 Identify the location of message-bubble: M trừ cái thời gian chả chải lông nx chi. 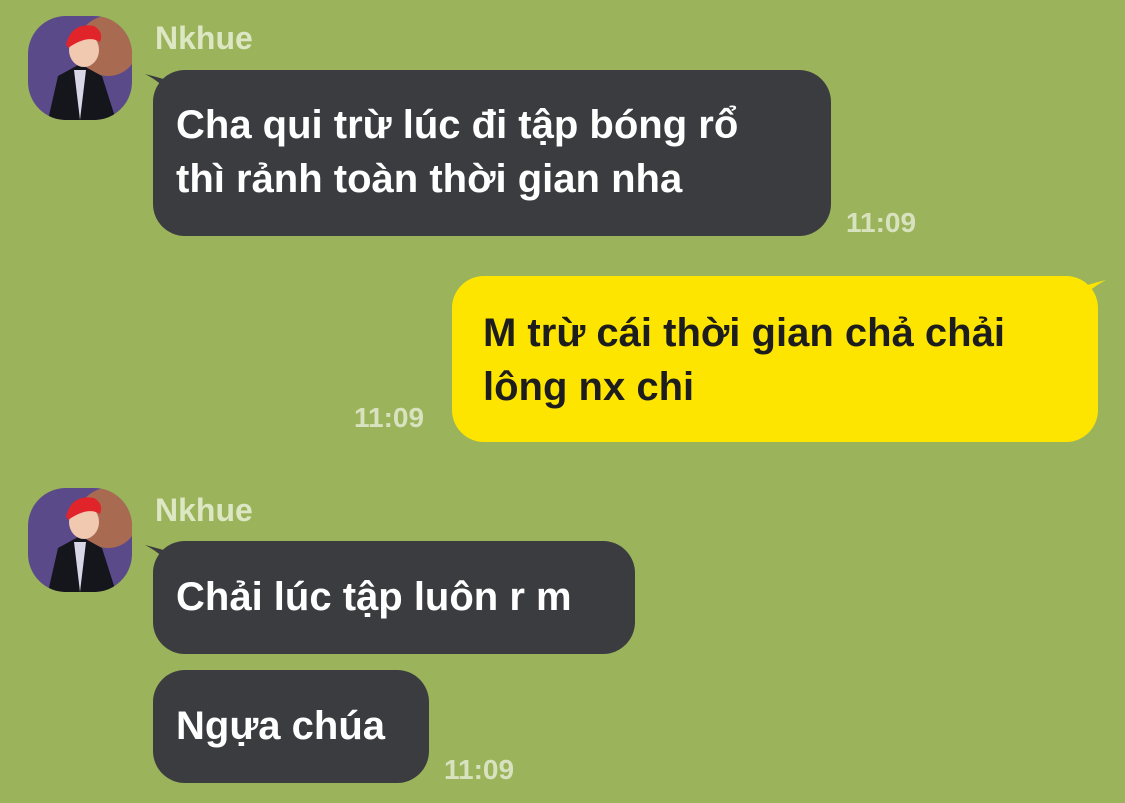
(775, 359).